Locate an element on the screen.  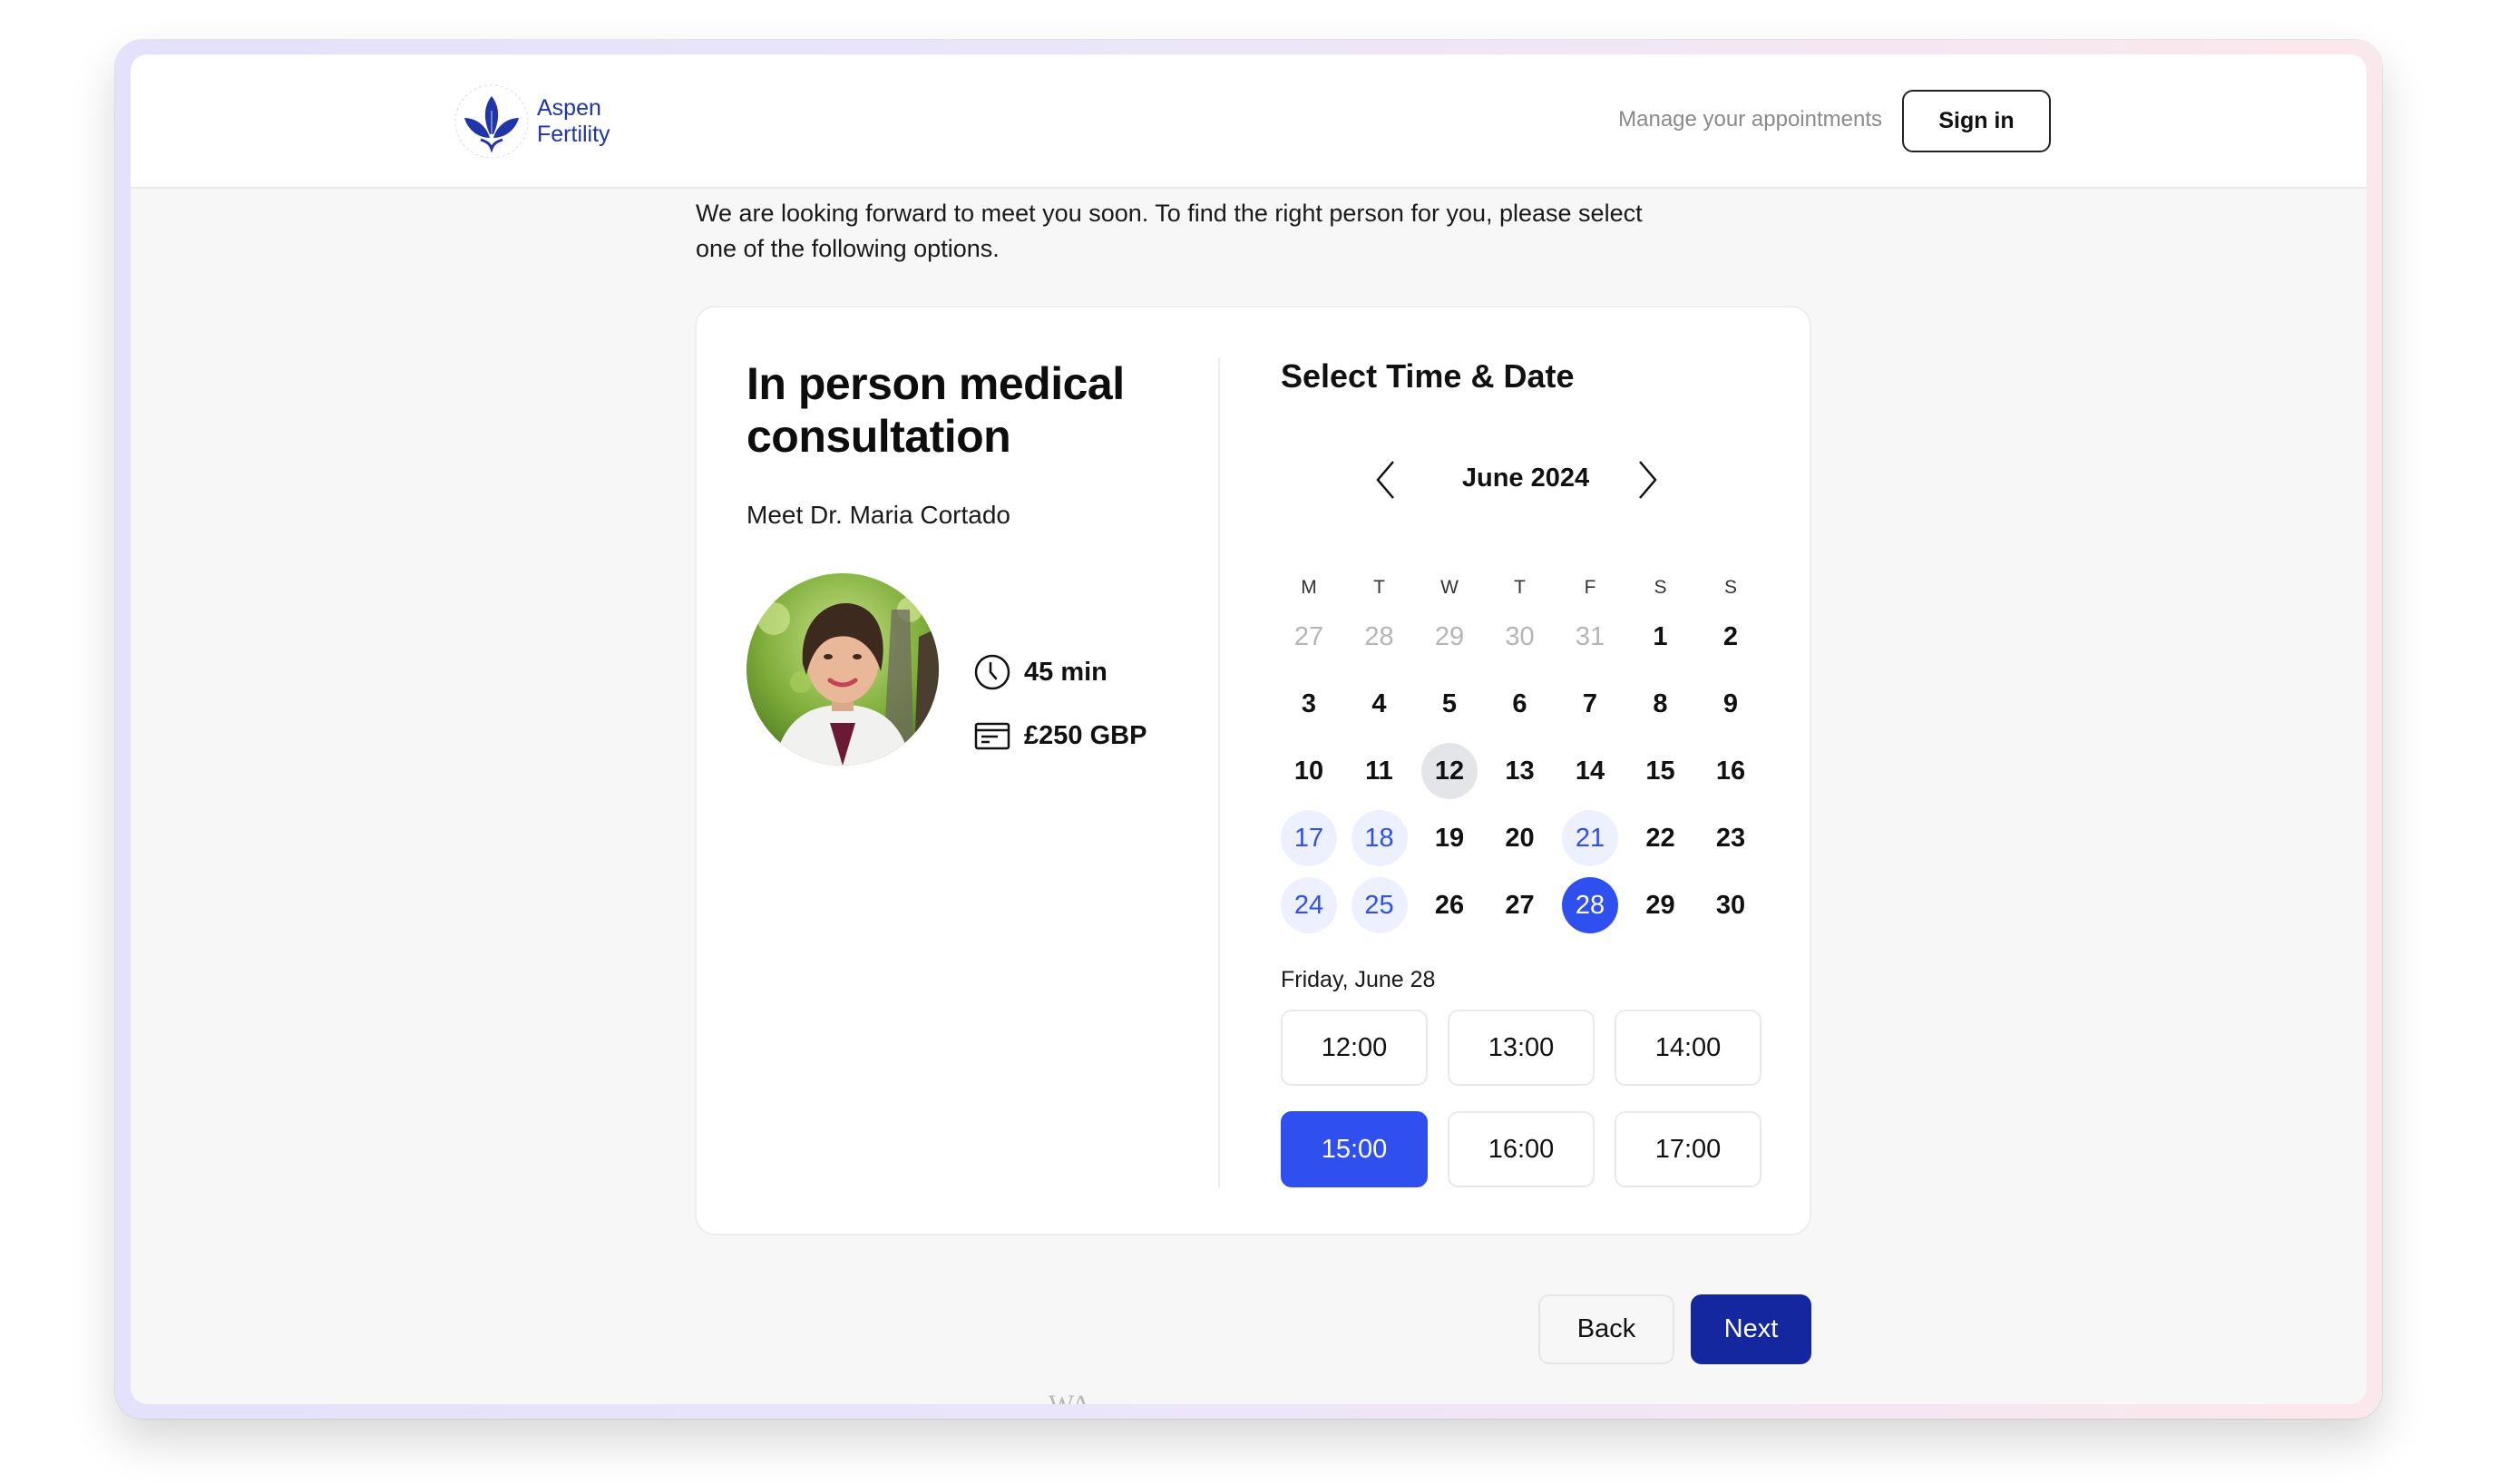
calendar-day: 5 is located at coordinates (1450, 704).